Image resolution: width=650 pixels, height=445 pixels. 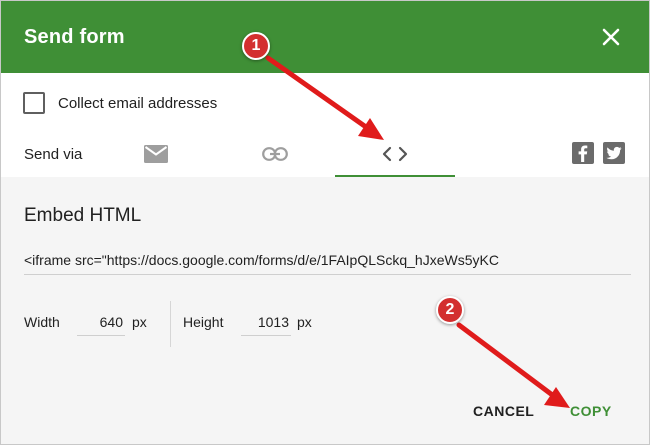 What do you see at coordinates (83, 215) in the screenshot?
I see `embed-html-title: Embed HTML` at bounding box center [83, 215].